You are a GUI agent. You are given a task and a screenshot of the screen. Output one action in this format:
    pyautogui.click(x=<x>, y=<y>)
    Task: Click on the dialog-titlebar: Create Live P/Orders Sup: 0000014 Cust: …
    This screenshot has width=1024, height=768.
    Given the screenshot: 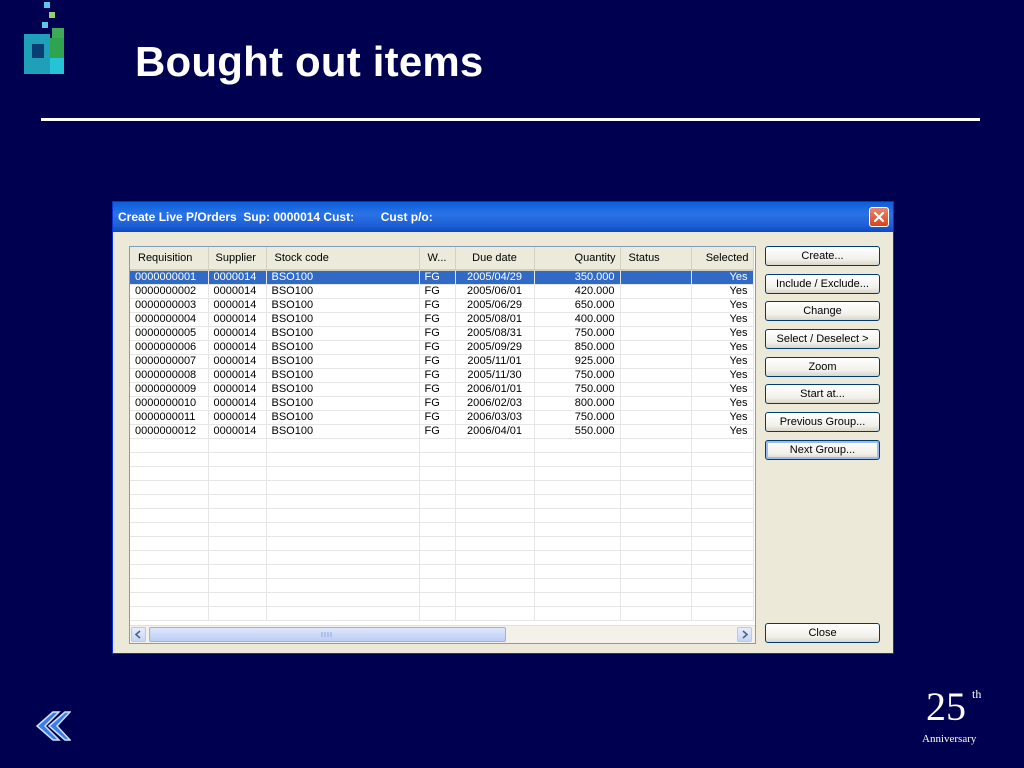 What is the action you would take?
    pyautogui.click(x=503, y=217)
    